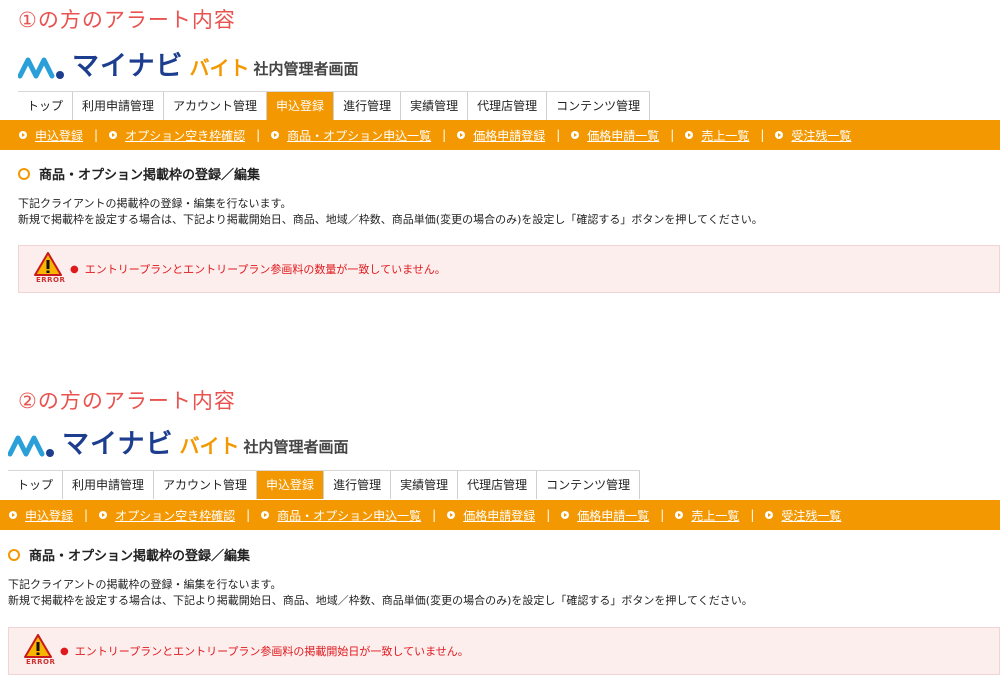 Image resolution: width=1000 pixels, height=689 pixels. I want to click on section-caption: ②の方のアラート内容, so click(127, 401).